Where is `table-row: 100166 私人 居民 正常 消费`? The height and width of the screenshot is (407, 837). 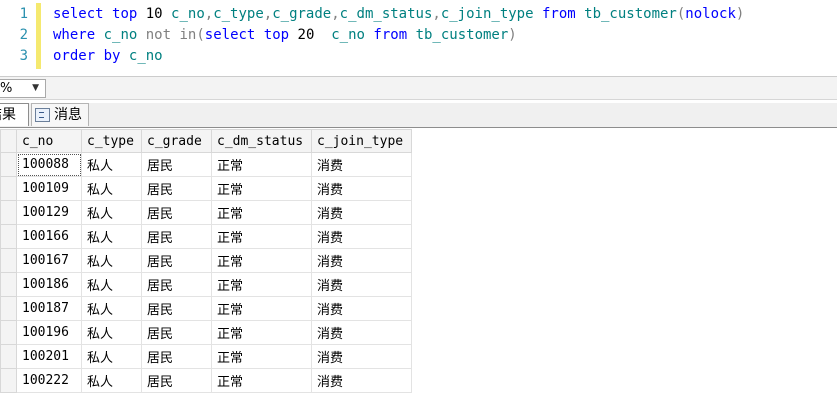 table-row: 100166 私人 居民 正常 消费 is located at coordinates (206, 236).